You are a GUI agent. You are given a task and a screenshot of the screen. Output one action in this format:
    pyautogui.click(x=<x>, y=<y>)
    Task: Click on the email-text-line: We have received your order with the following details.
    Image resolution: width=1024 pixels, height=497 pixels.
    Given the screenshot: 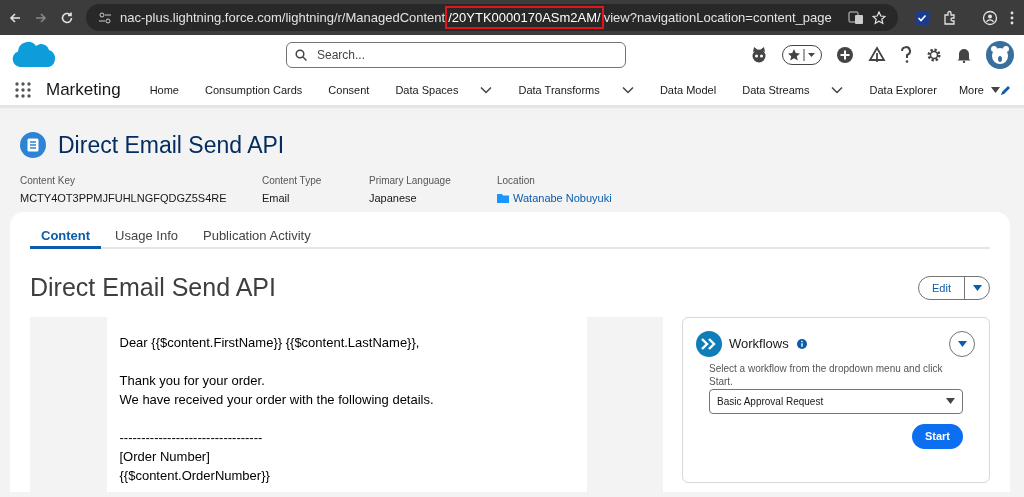 What is the action you would take?
    pyautogui.click(x=277, y=399)
    